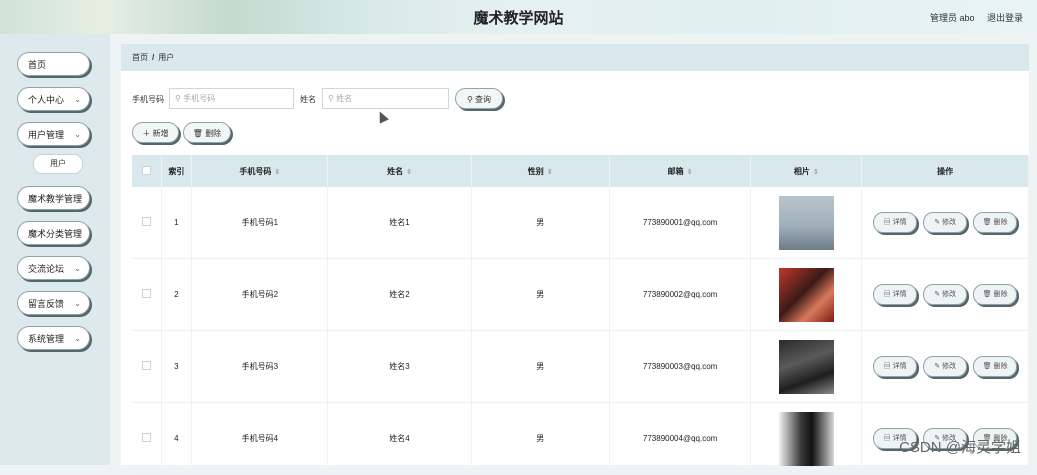  Describe the element at coordinates (399, 171) in the screenshot. I see `col-name: 姓名 ⇕` at that location.